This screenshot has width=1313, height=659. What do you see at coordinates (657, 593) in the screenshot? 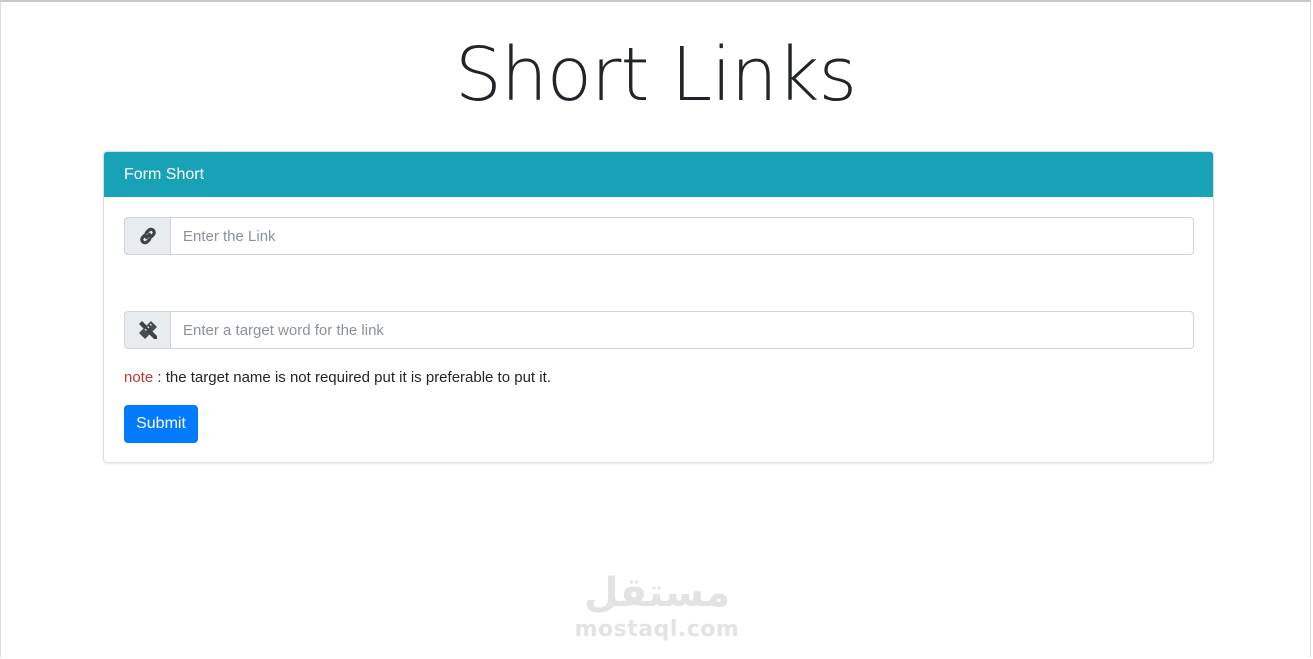
I see `watermark-logo: مستقل` at bounding box center [657, 593].